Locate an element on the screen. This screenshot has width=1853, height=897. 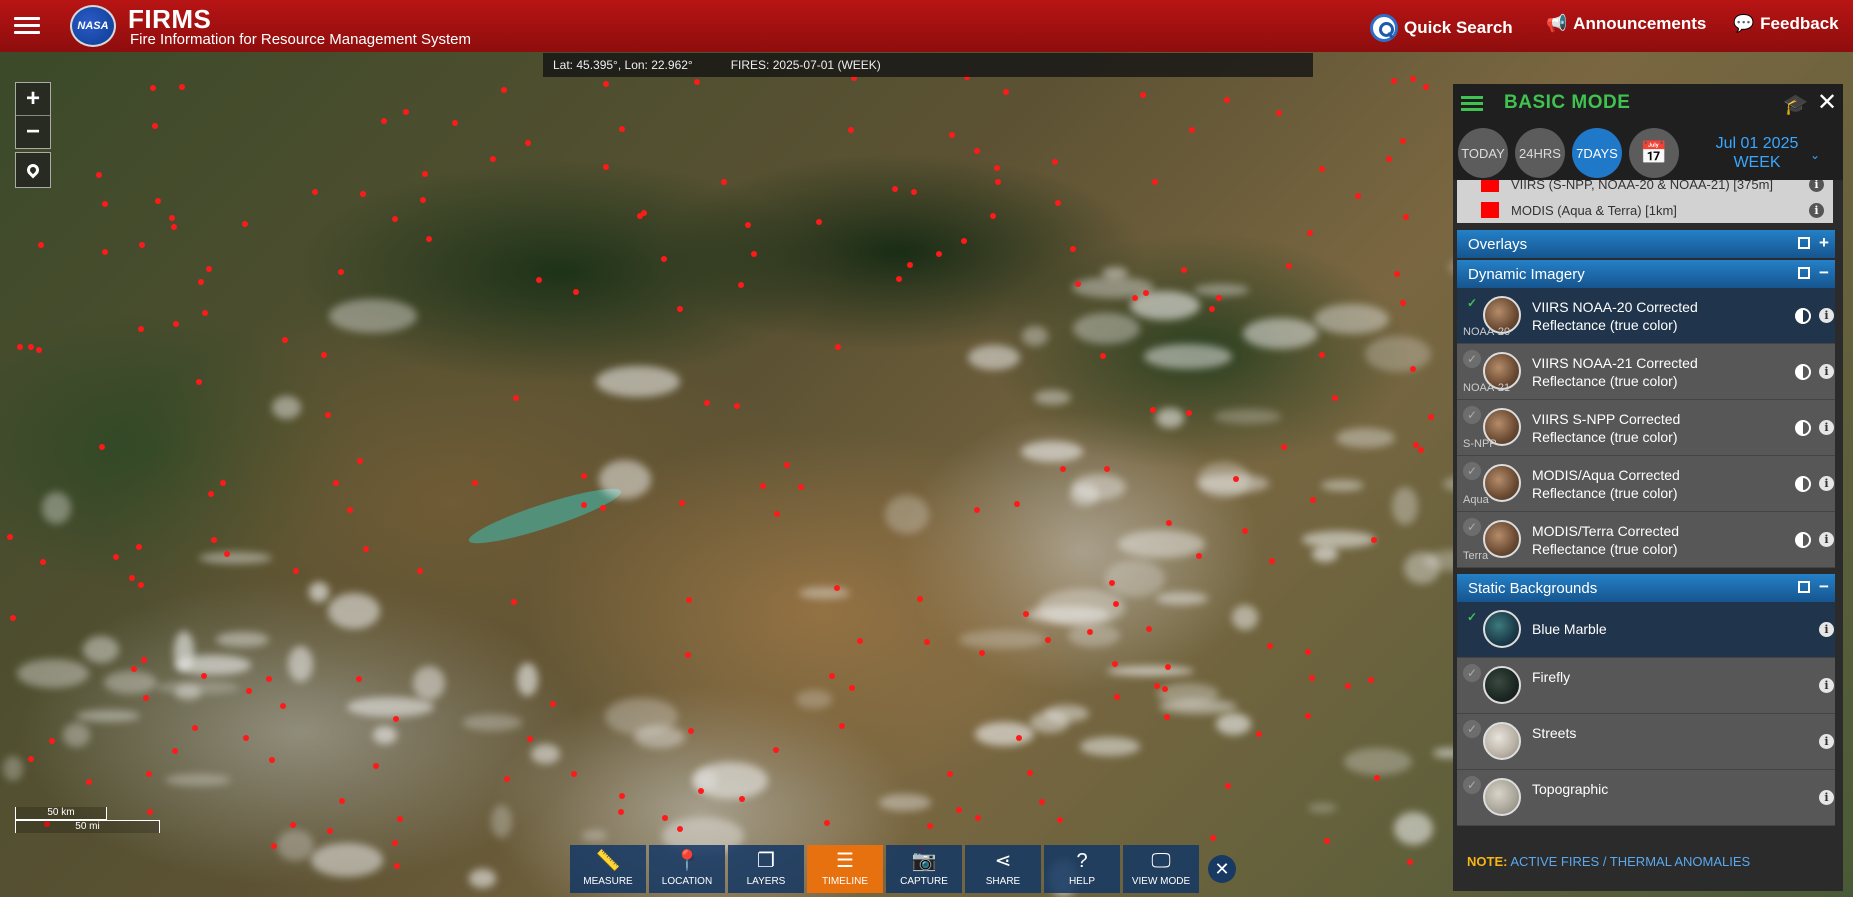
7days-button: 7DAYS is located at coordinates (1597, 153).